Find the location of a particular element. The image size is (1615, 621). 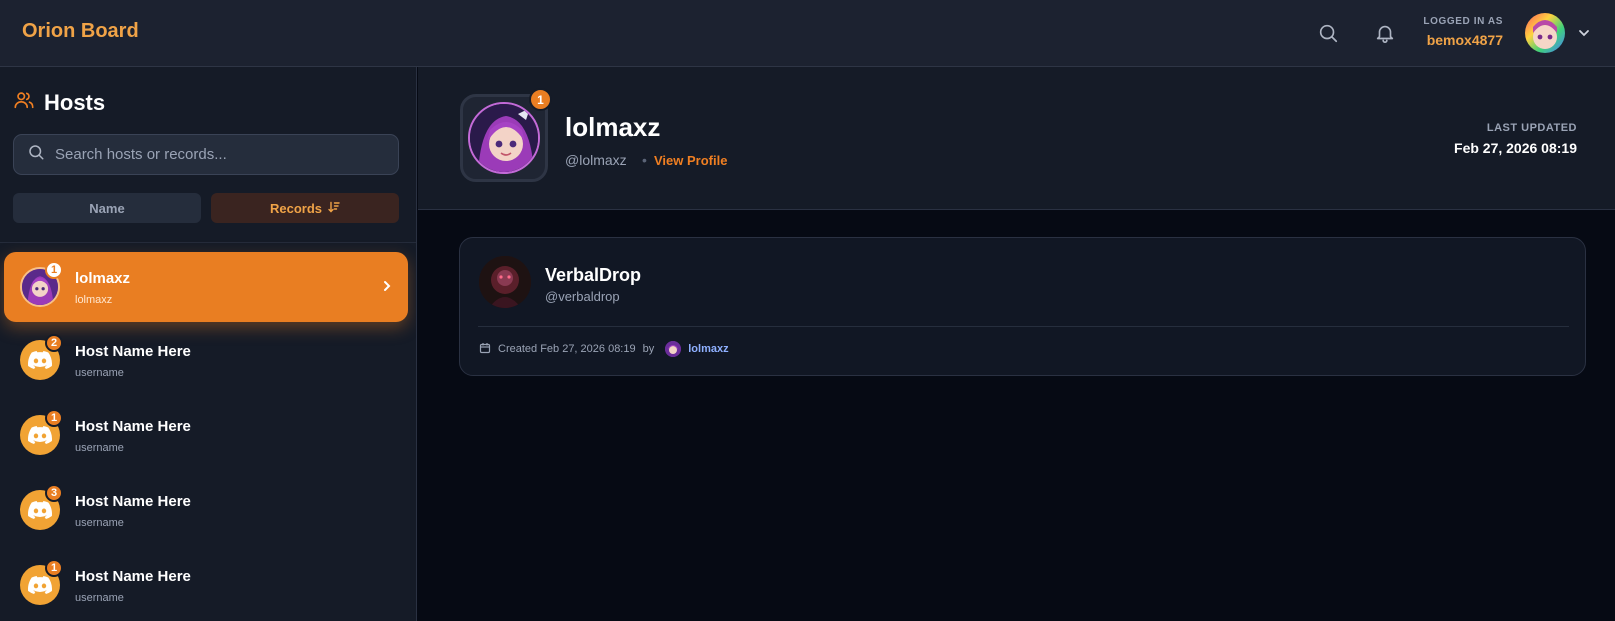

creator-link: lolmaxz is located at coordinates (708, 349).